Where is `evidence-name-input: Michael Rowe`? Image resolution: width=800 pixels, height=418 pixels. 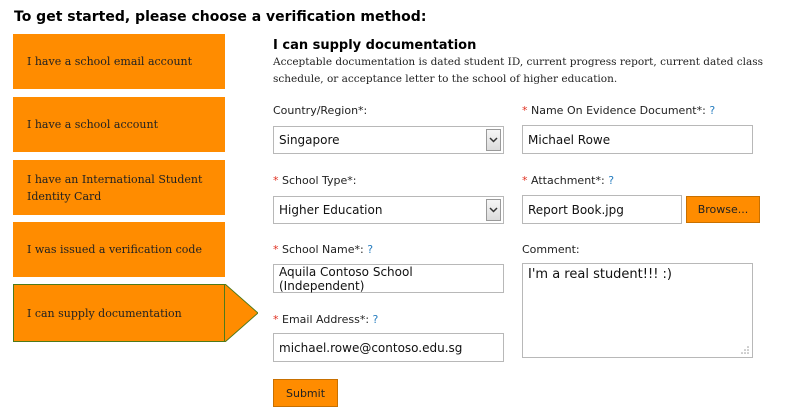 evidence-name-input: Michael Rowe is located at coordinates (637, 139).